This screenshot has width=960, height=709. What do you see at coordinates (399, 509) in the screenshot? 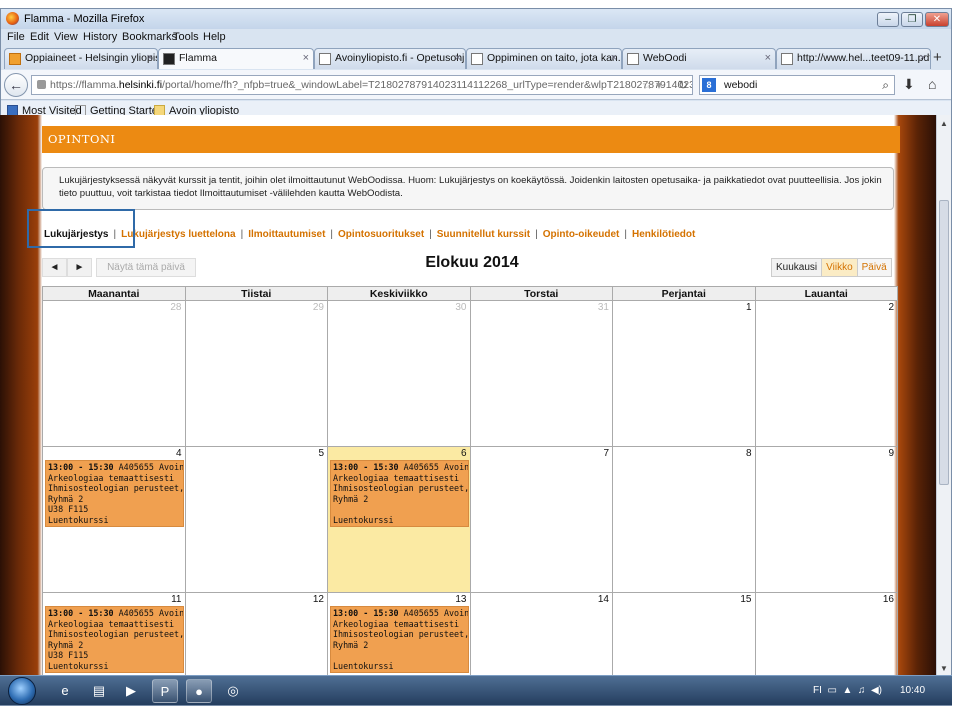
I see `event-line` at bounding box center [399, 509].